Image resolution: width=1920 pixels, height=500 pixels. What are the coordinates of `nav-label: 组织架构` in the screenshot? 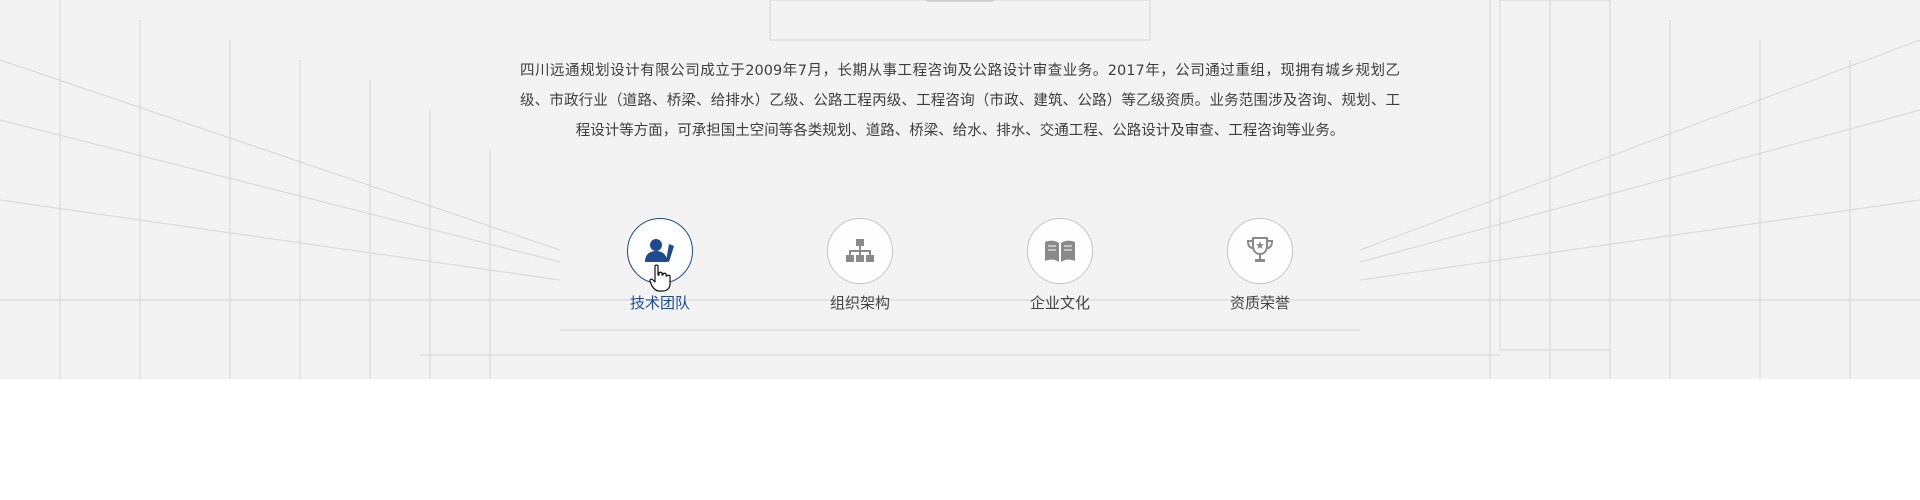 It's located at (859, 303).